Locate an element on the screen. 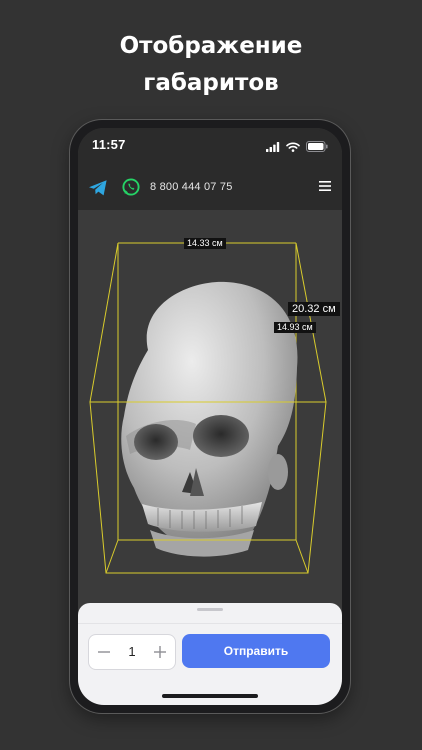 This screenshot has width=422, height=750. phone-number-link: 8 800 444 07 75 is located at coordinates (191, 187).